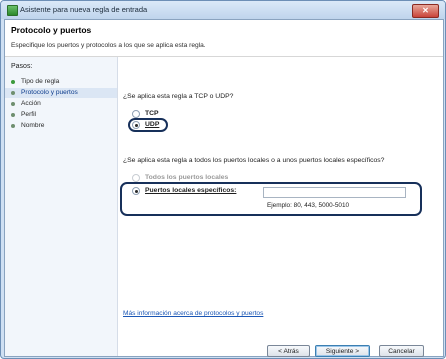  What do you see at coordinates (61, 104) in the screenshot?
I see `step-accion: Acción` at bounding box center [61, 104].